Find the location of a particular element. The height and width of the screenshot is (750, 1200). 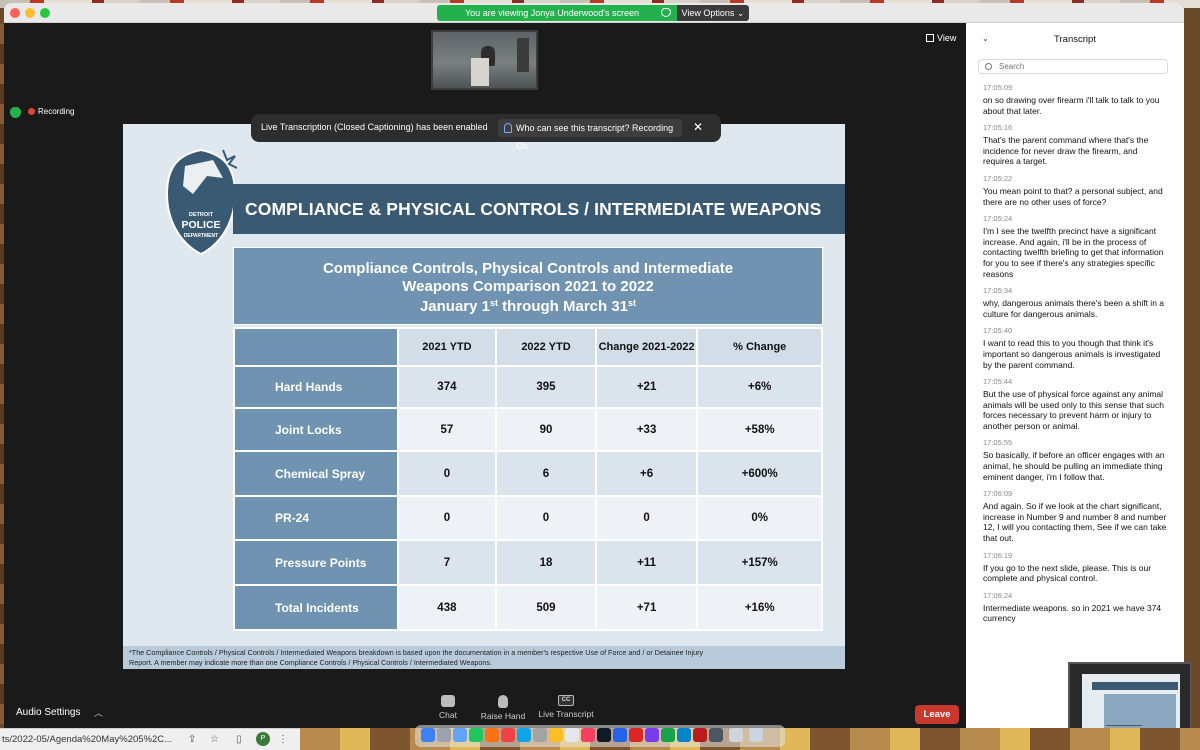

shield-icon is located at coordinates (666, 12).